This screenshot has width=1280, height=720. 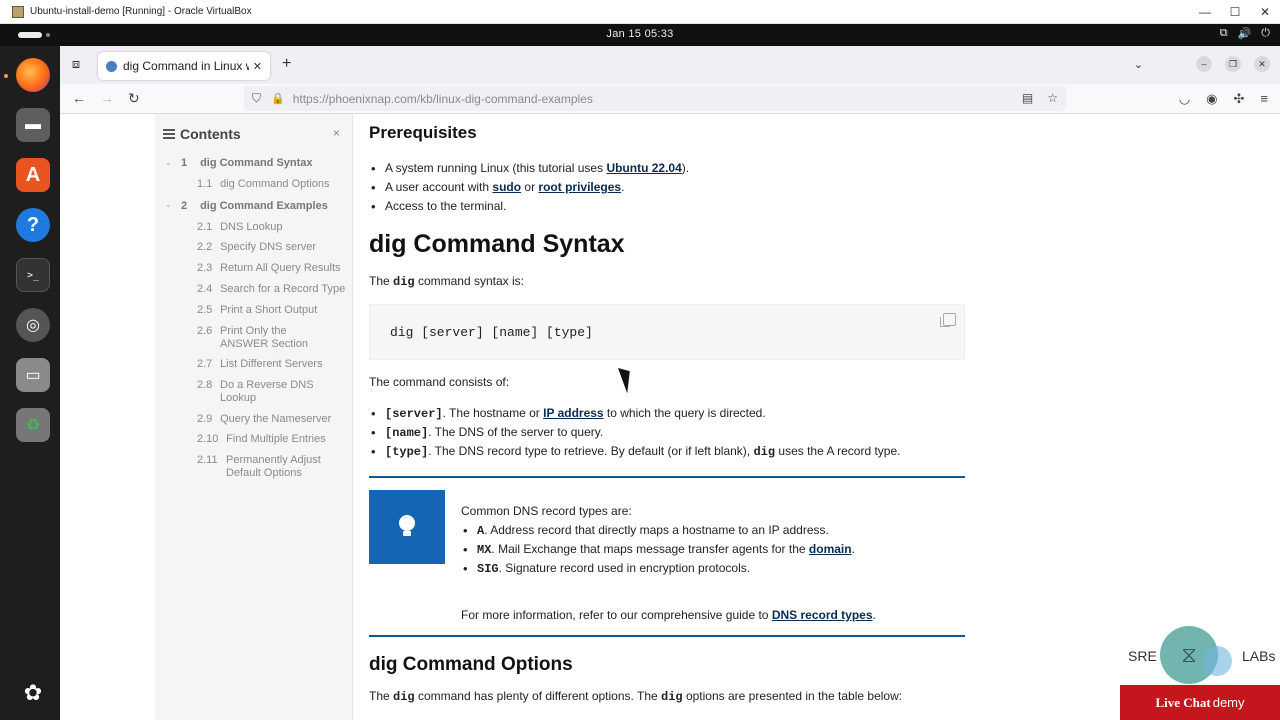 What do you see at coordinates (79, 98) in the screenshot?
I see `back-icon: ←` at bounding box center [79, 98].